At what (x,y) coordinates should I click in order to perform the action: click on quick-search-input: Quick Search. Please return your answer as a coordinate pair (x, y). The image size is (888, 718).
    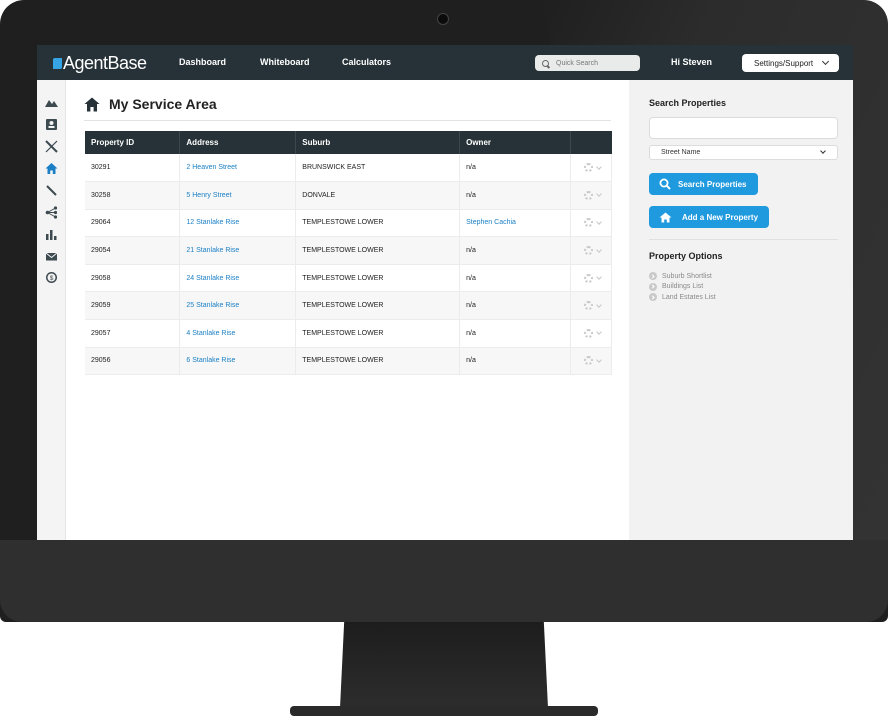
    Looking at the image, I should click on (587, 63).